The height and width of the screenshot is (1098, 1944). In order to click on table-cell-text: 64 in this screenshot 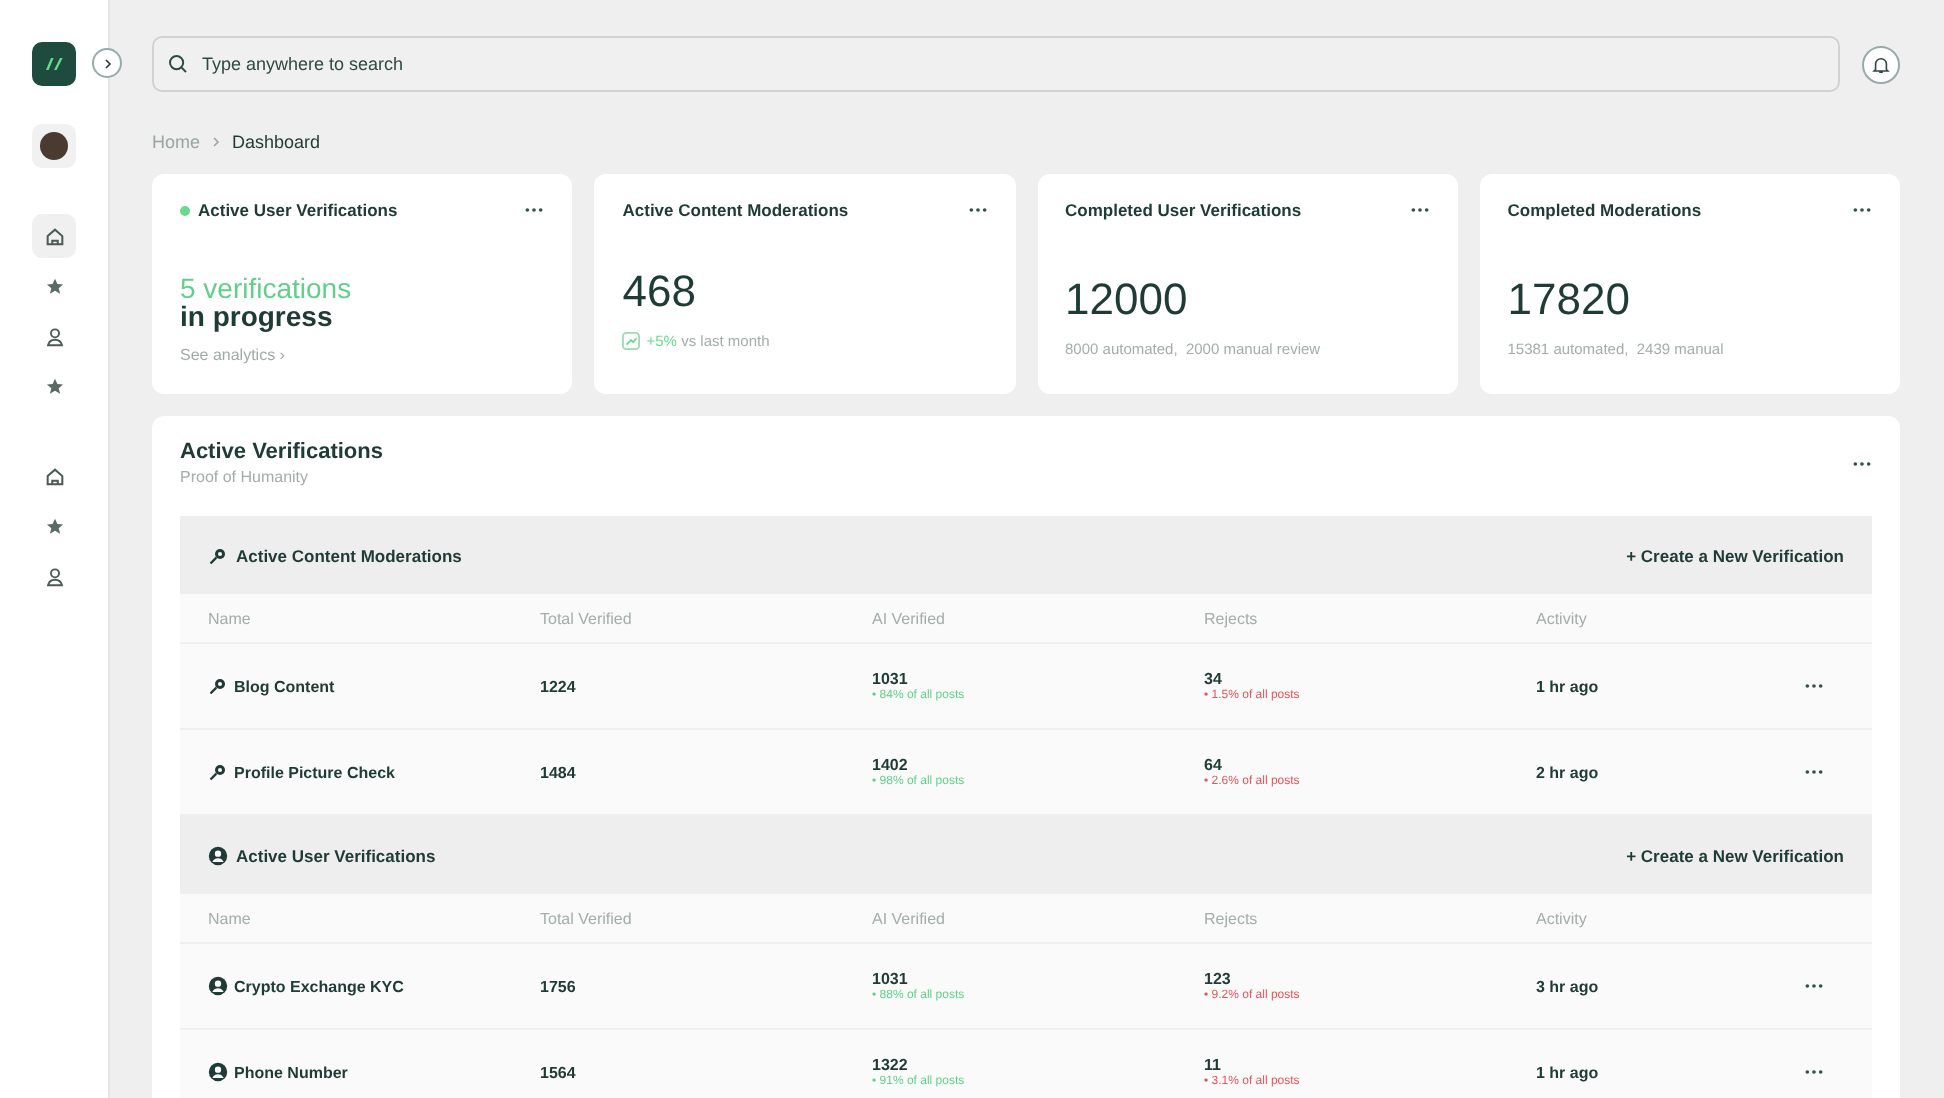, I will do `click(1214, 765)`.